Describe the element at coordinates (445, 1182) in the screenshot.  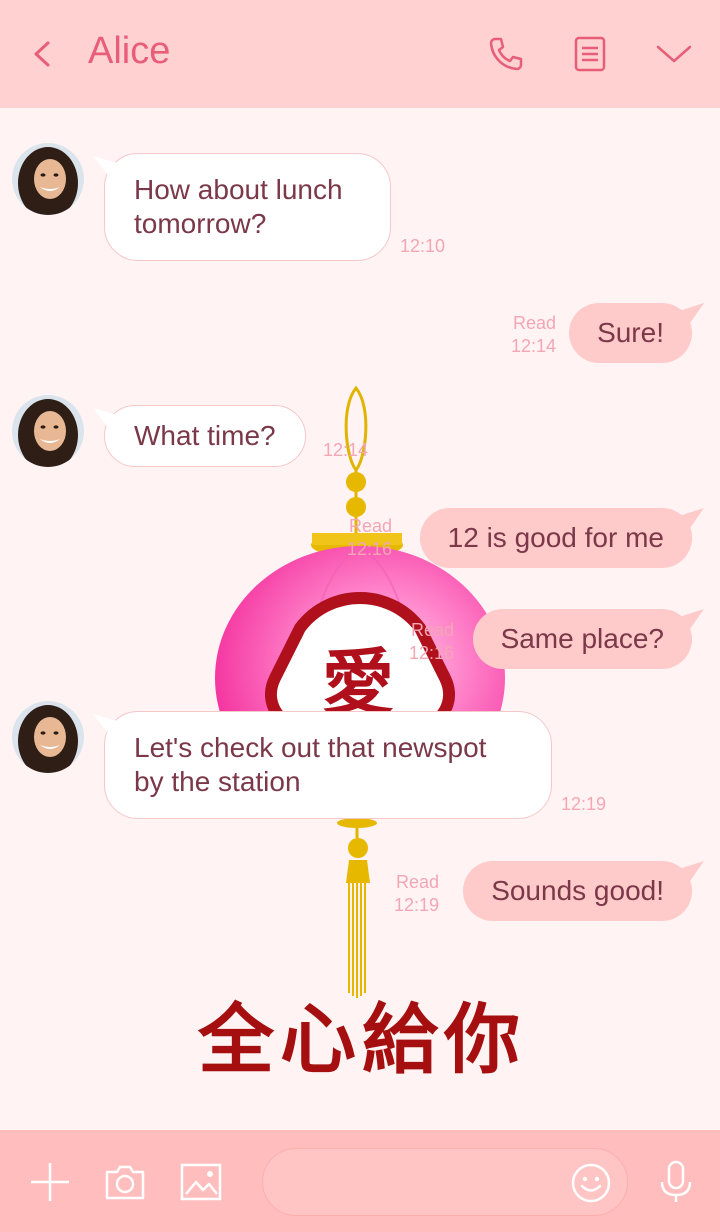
I see `message-input-field` at that location.